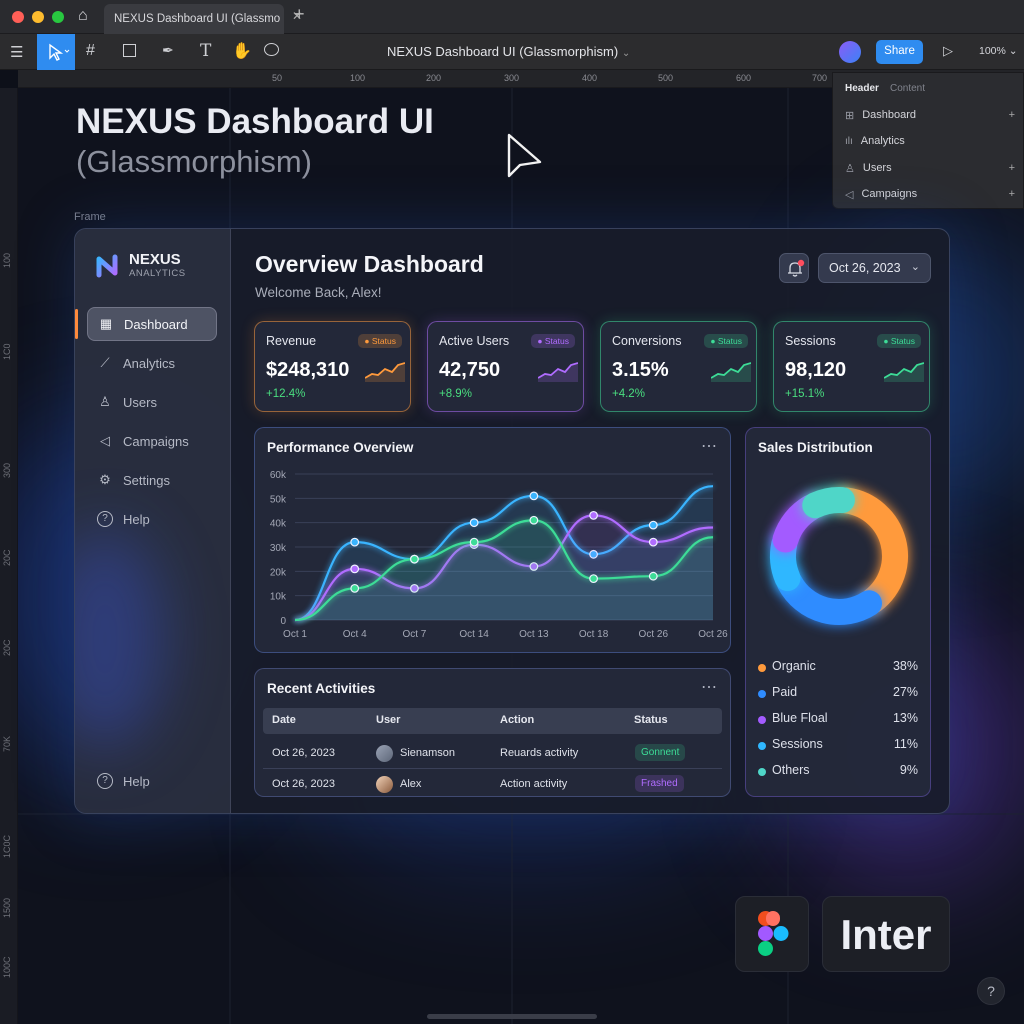 This screenshot has height=1024, width=1024. What do you see at coordinates (851, 366) in the screenshot?
I see `stat-card-sessions: Sessions 98,120 +15.1% ● Status` at bounding box center [851, 366].